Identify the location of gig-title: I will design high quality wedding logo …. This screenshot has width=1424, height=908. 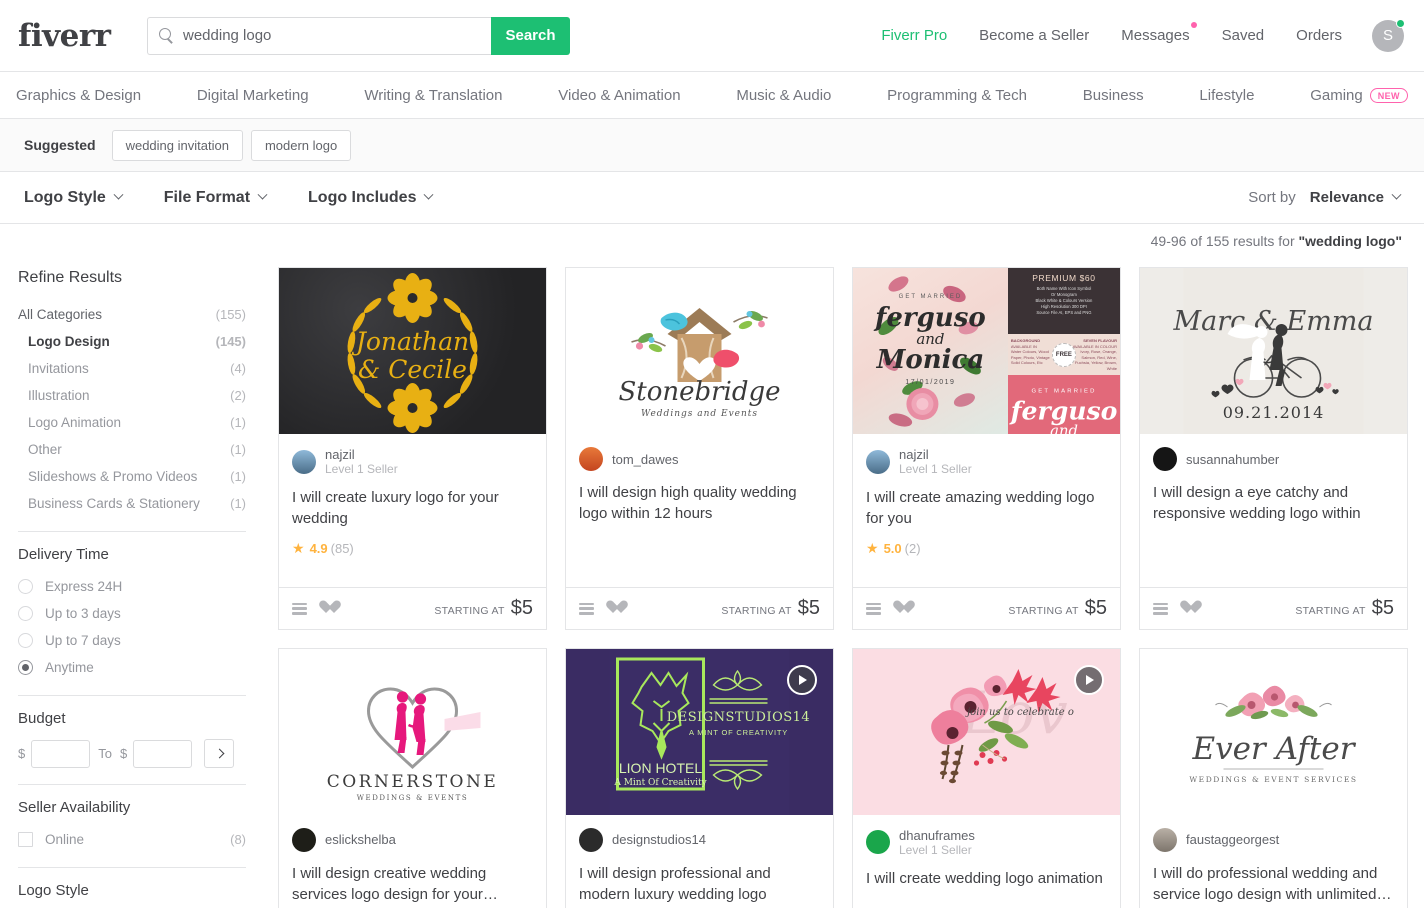
(699, 503).